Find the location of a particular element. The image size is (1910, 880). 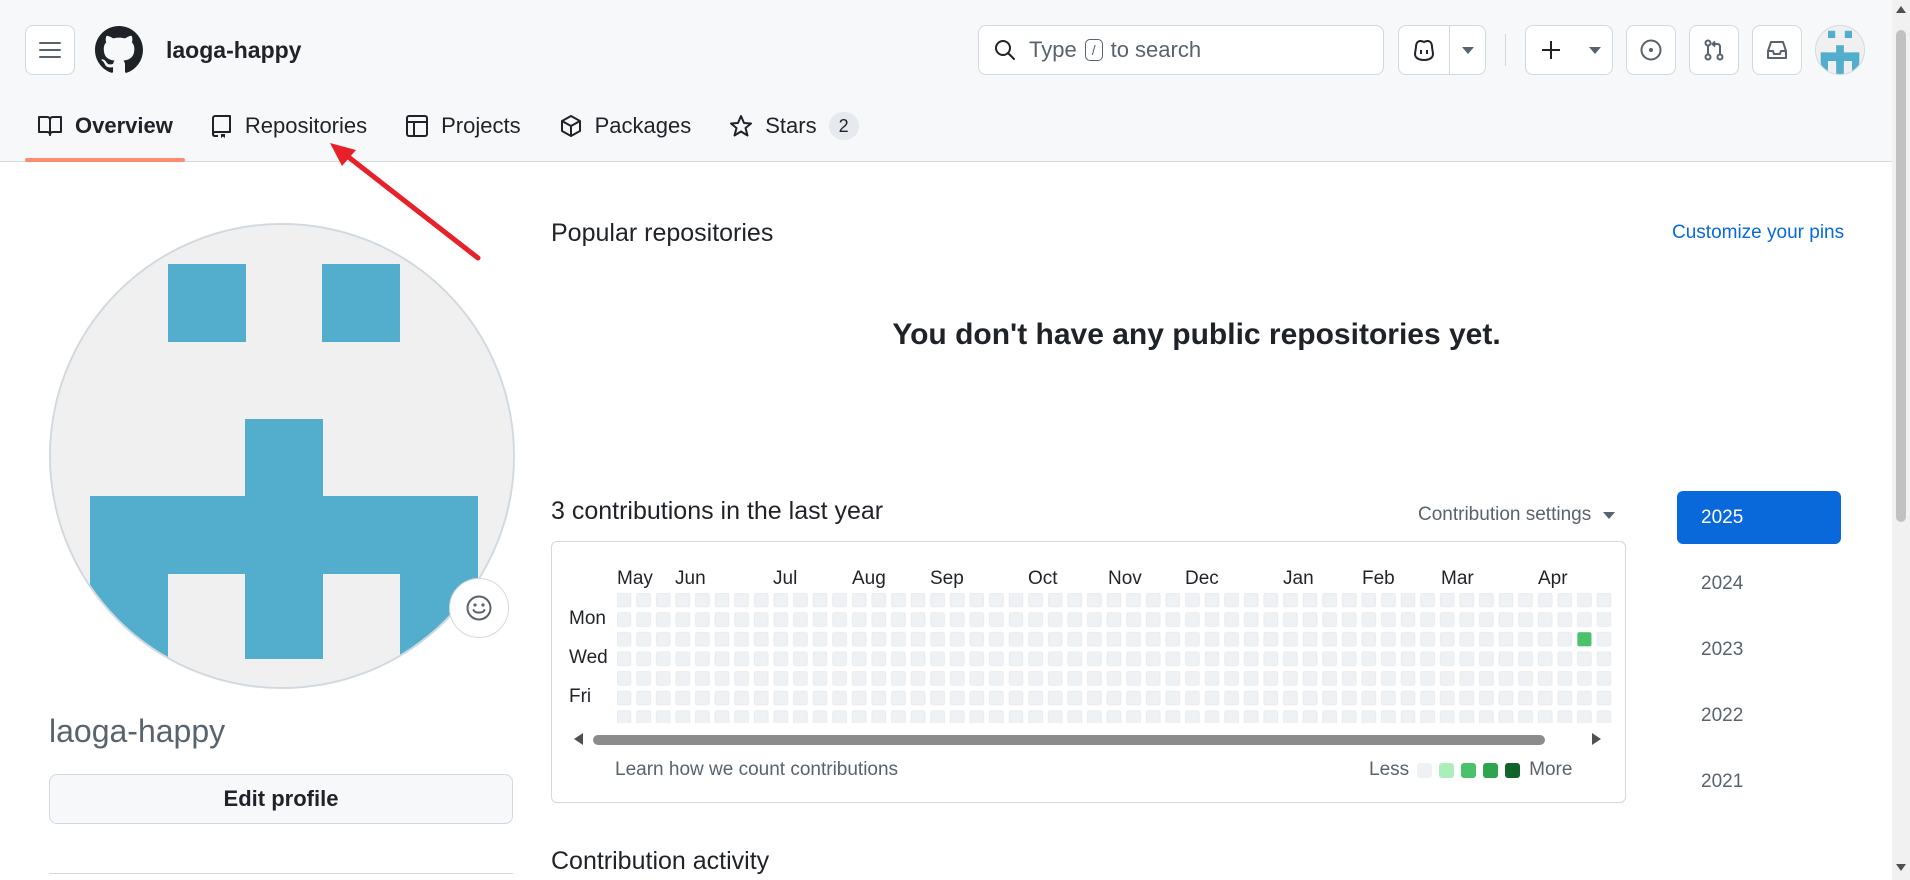

user-avatar-button is located at coordinates (1840, 50).